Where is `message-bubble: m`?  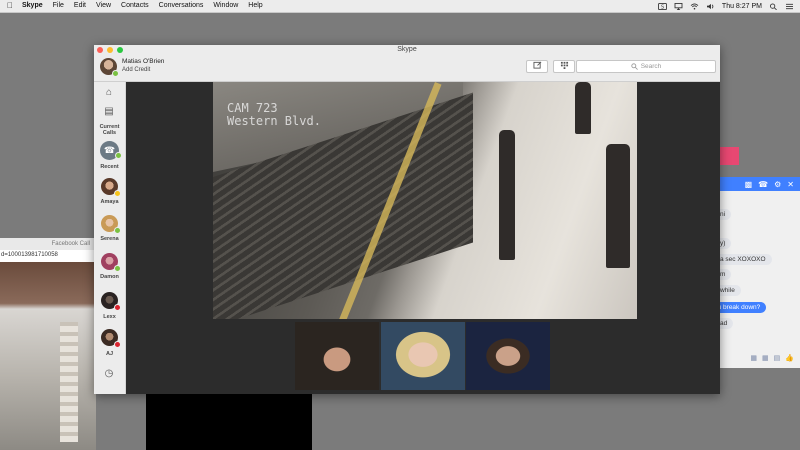 message-bubble: m is located at coordinates (726, 274).